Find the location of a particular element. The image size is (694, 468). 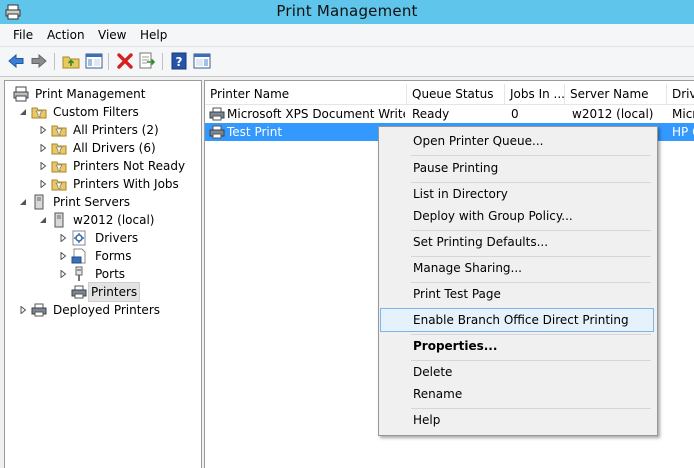

drivers-icon is located at coordinates (79, 238).